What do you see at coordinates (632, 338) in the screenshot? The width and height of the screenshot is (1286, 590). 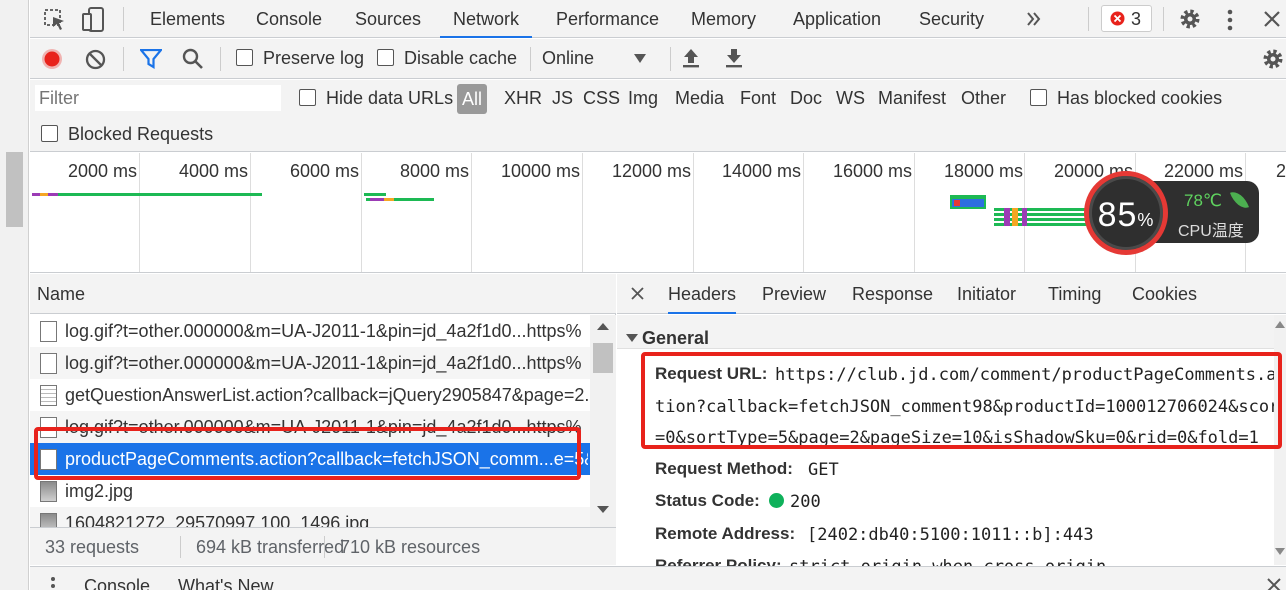 I see `expand-triangle-icon` at bounding box center [632, 338].